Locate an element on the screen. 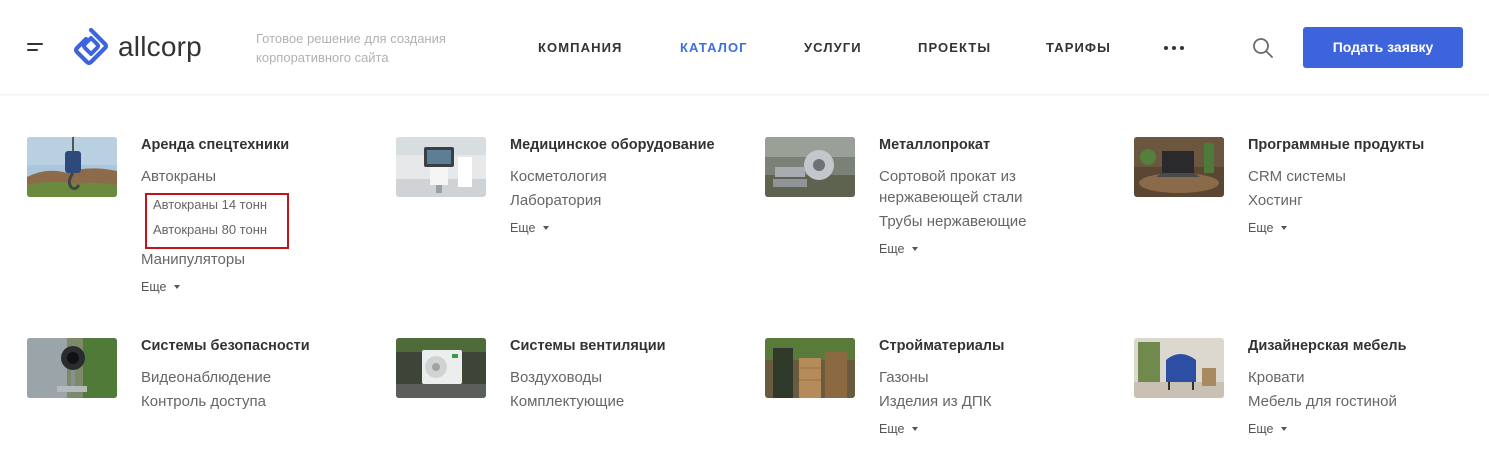 This screenshot has height=470, width=1489. nav-item-services: УСЛУГИ is located at coordinates (833, 48).